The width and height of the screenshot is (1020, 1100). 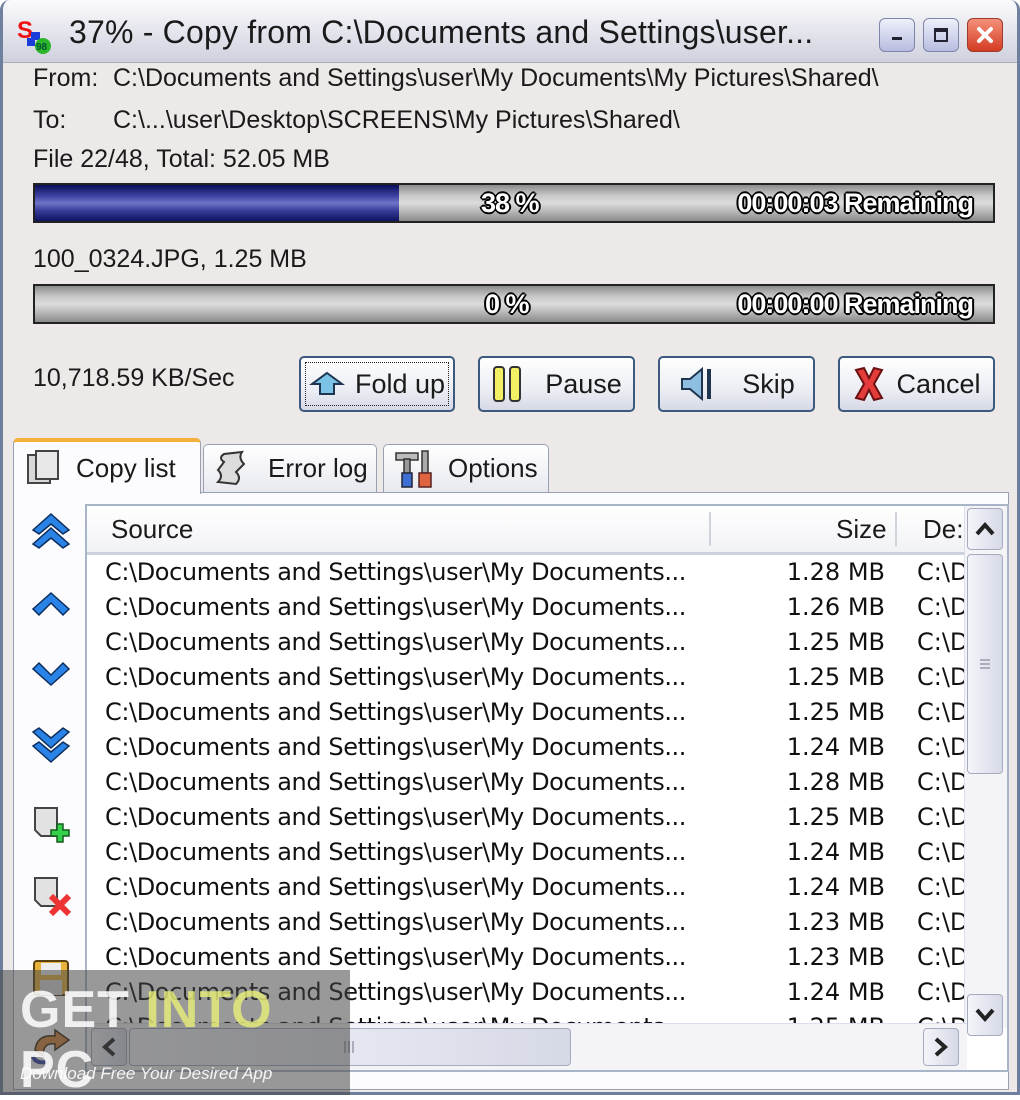 I want to click on move-up-icon, so click(x=51, y=604).